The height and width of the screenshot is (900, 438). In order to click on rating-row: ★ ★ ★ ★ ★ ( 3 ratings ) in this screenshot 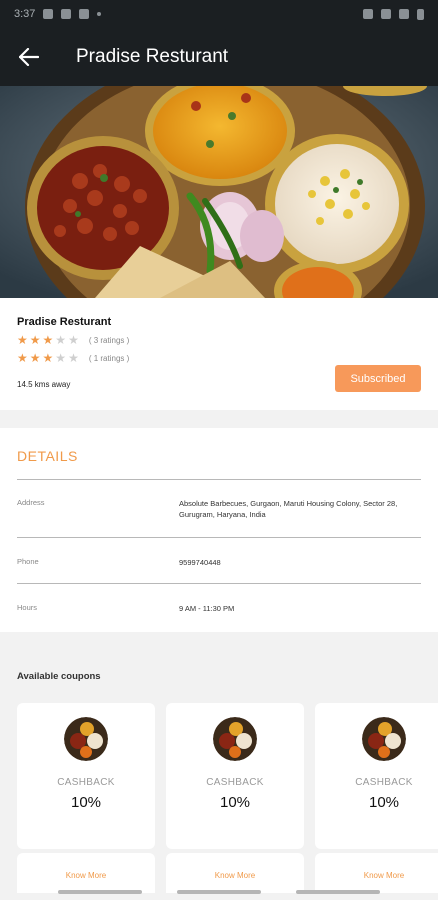, I will do `click(219, 340)`.